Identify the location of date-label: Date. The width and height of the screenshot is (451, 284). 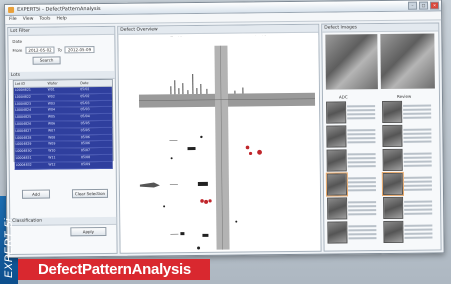
(17, 41).